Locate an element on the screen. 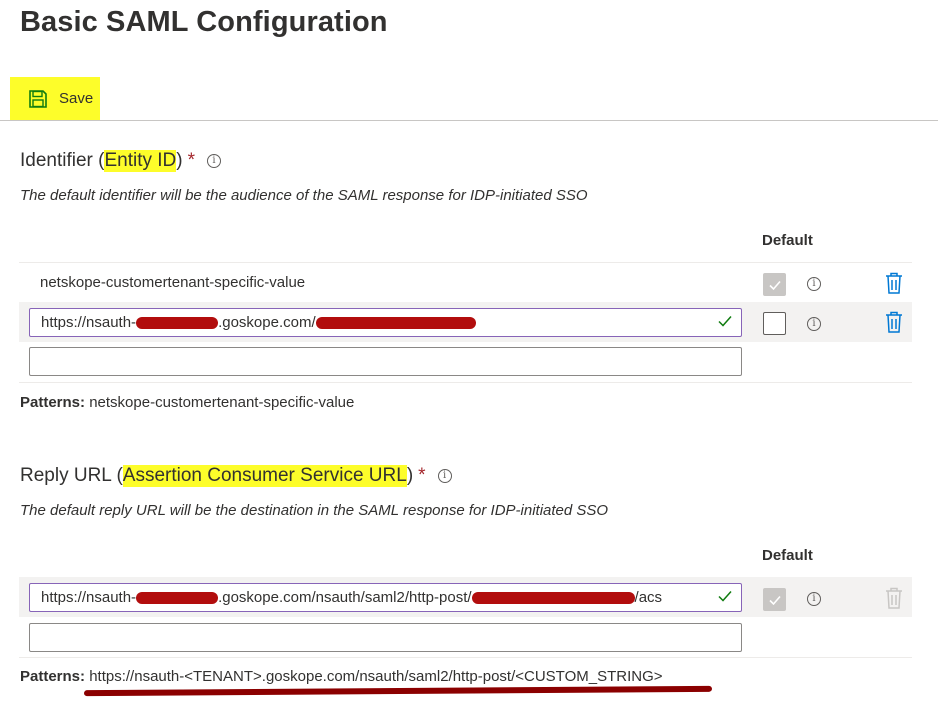 This screenshot has height=708, width=938. identifier-default-header: Default is located at coordinates (787, 240).